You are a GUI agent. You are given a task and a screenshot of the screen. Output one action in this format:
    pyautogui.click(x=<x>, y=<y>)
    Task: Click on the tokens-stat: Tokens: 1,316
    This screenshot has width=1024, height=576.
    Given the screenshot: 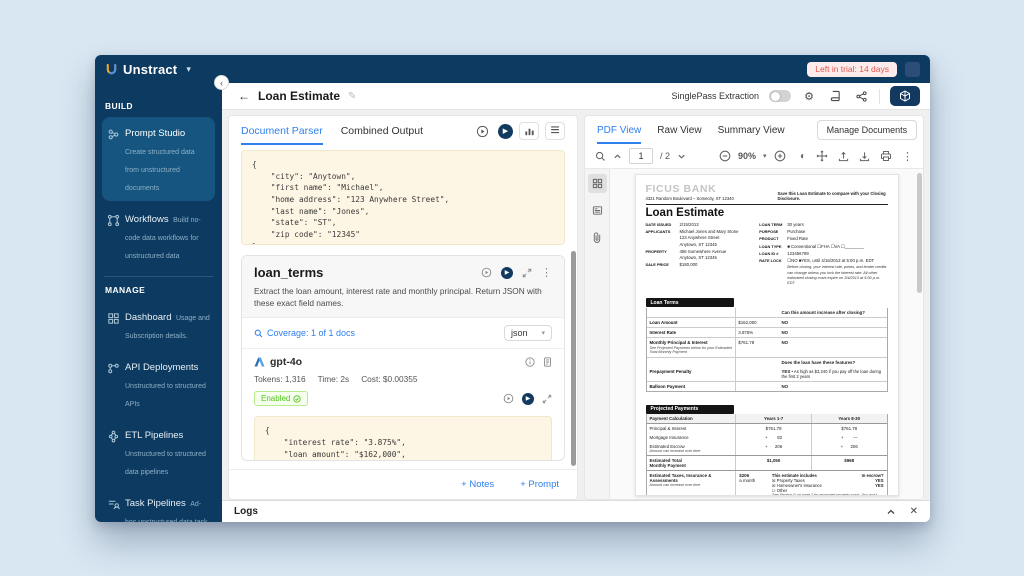 What is the action you would take?
    pyautogui.click(x=280, y=379)
    